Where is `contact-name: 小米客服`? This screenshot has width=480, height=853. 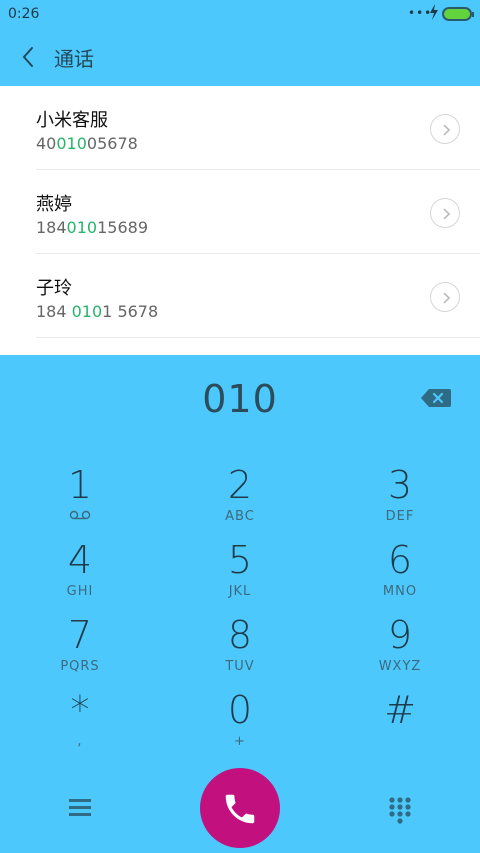
contact-name: 小米客服 is located at coordinates (72, 120).